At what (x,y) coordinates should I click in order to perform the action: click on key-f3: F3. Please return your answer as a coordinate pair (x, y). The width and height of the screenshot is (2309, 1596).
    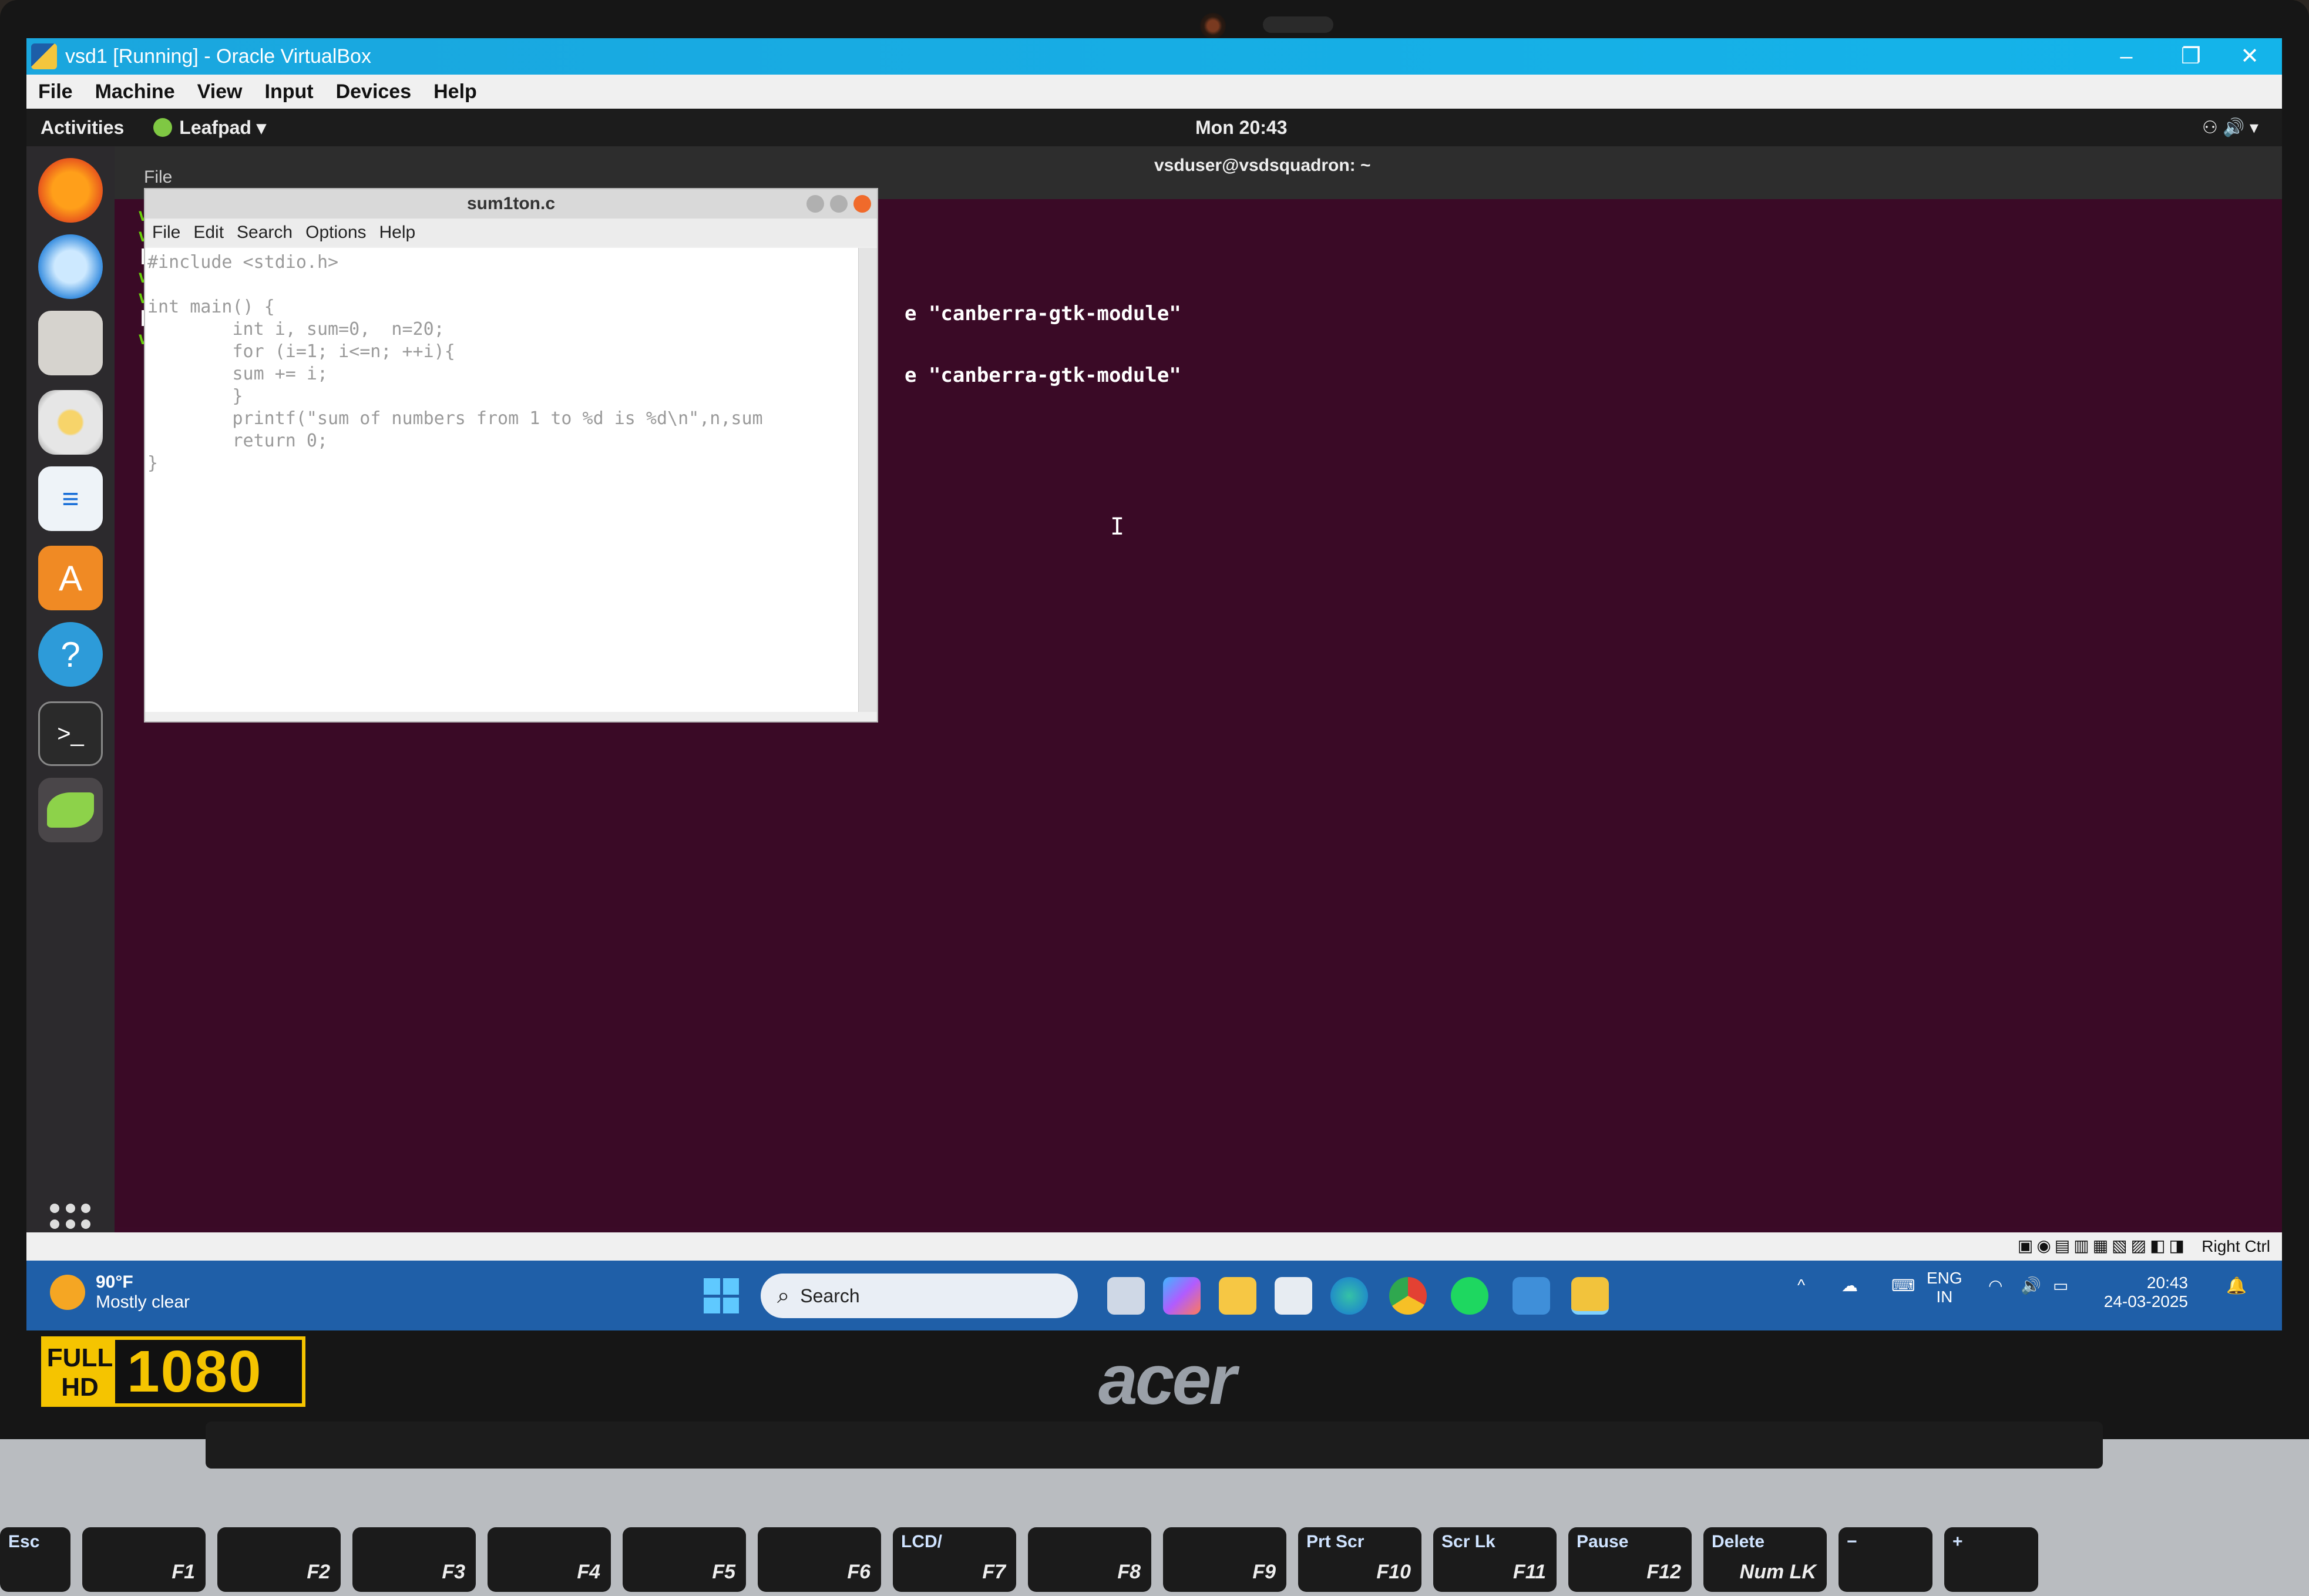
    Looking at the image, I should click on (414, 1559).